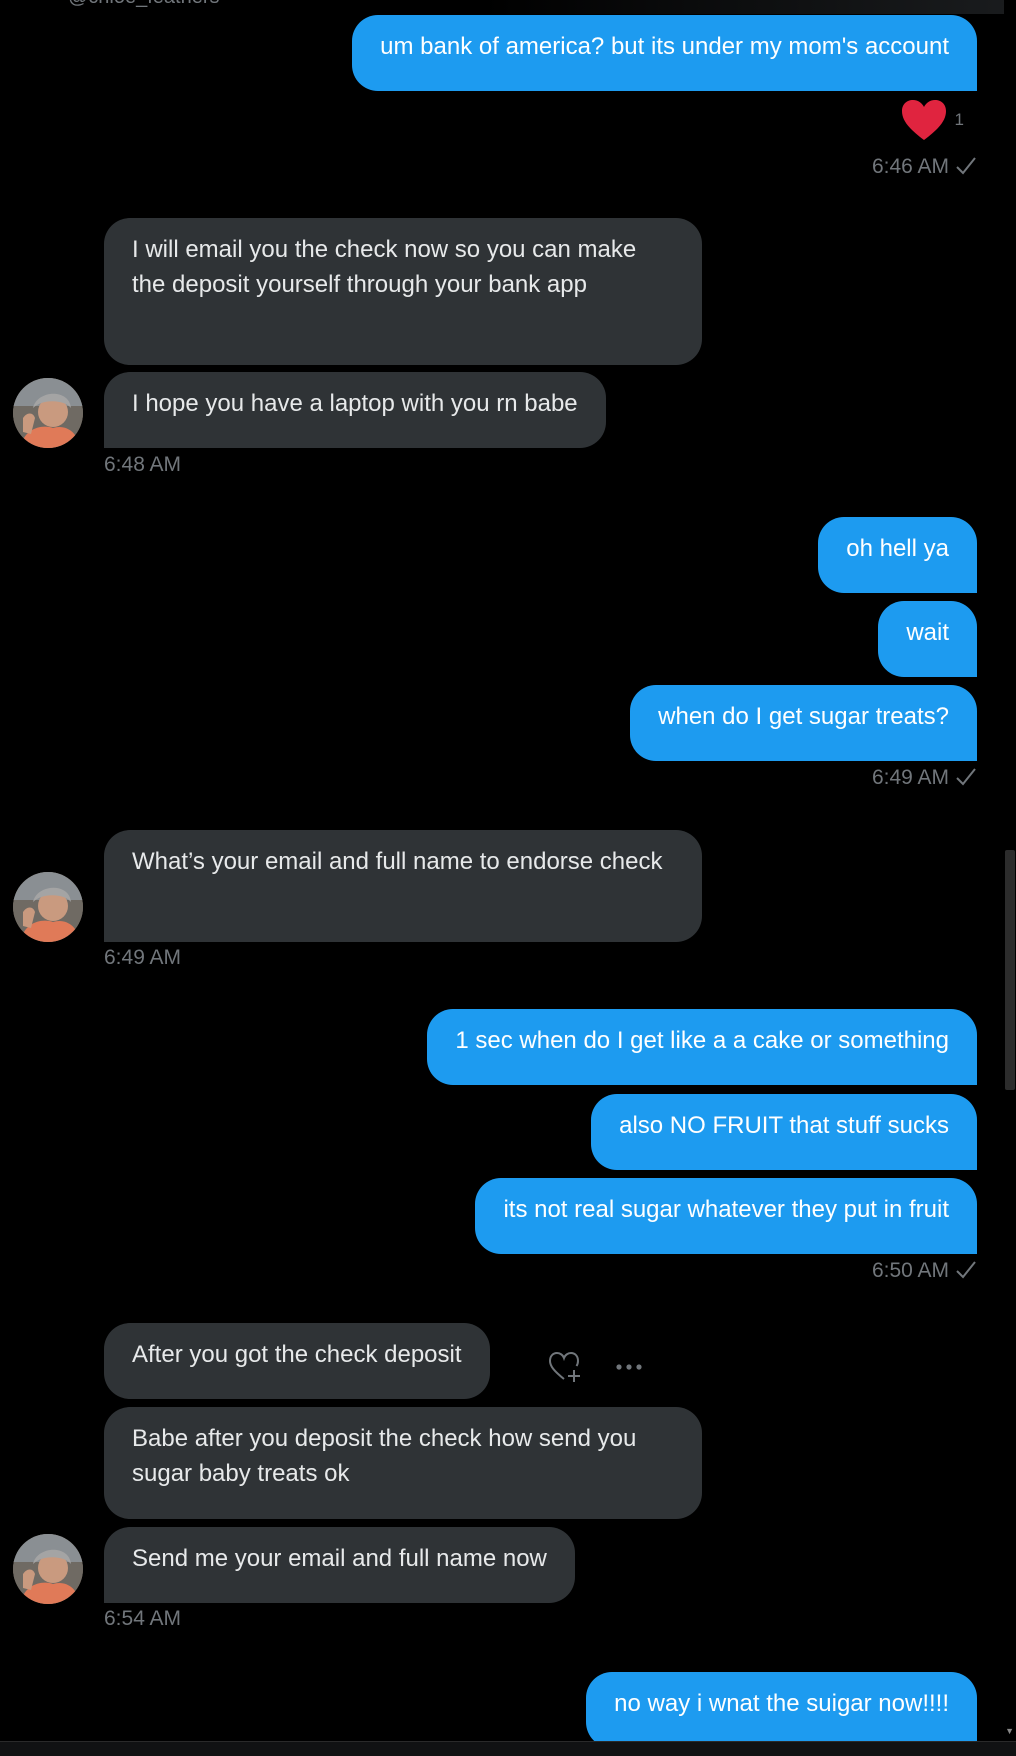 This screenshot has height=1756, width=1016. I want to click on incoming-message: Send me your email and full name now, so click(339, 1565).